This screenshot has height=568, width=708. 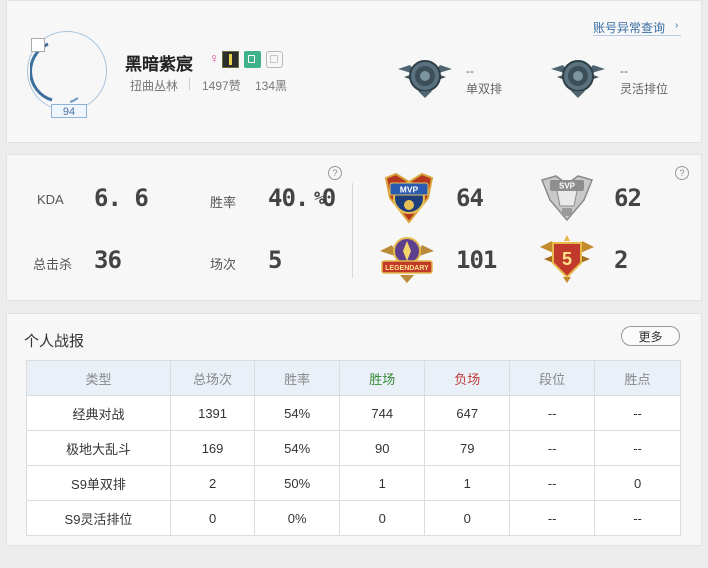 What do you see at coordinates (319, 198) in the screenshot?
I see `winrate-unit: %` at bounding box center [319, 198].